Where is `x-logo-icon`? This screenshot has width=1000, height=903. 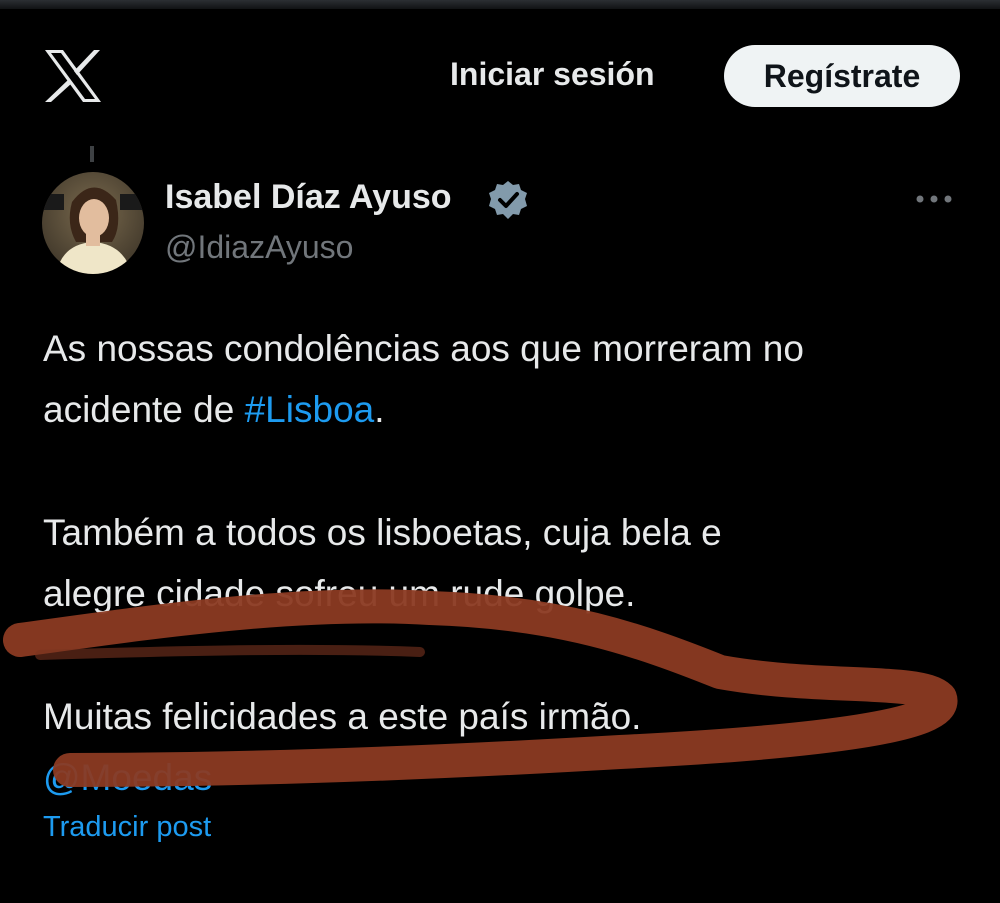
x-logo-icon is located at coordinates (73, 76).